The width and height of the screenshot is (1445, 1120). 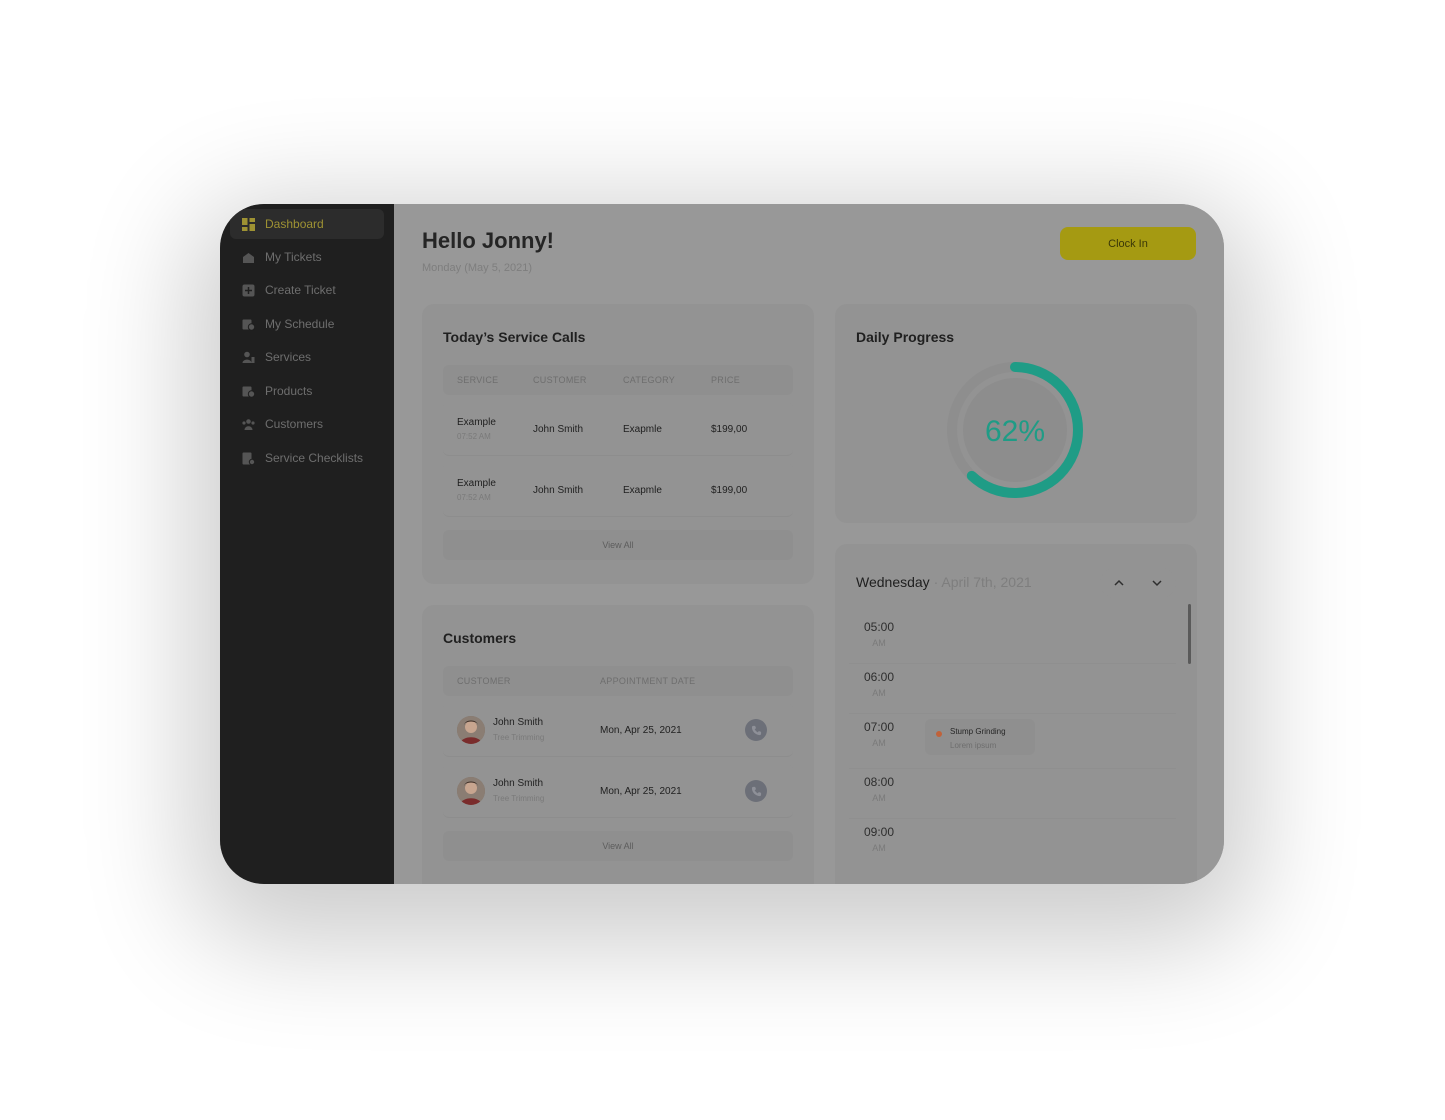 What do you see at coordinates (905, 337) in the screenshot?
I see `card-title: Daily Progress` at bounding box center [905, 337].